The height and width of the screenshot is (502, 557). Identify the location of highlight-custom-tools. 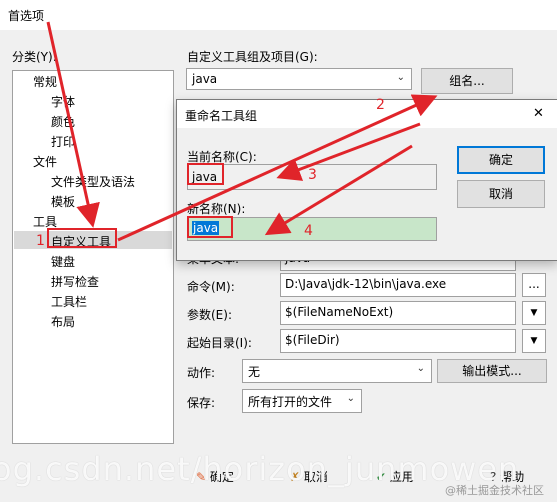
(82, 238).